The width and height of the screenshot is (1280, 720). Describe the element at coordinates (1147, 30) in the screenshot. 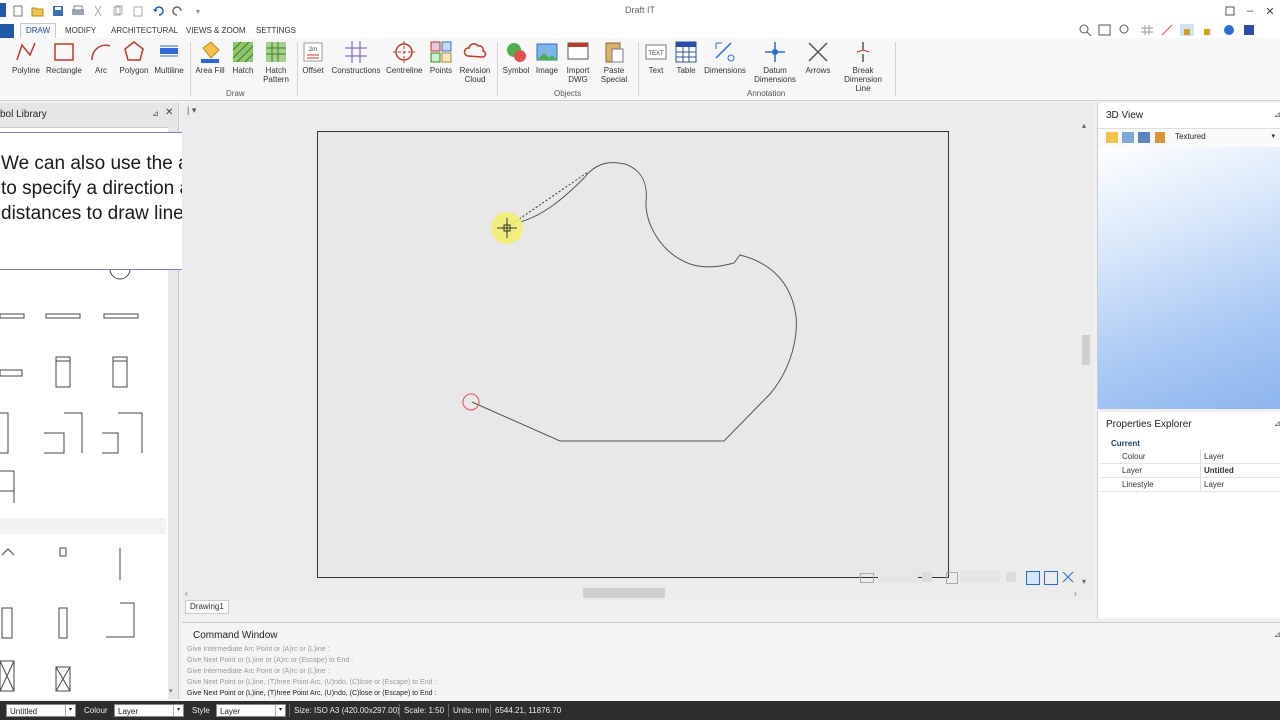

I see `grid-icon` at that location.